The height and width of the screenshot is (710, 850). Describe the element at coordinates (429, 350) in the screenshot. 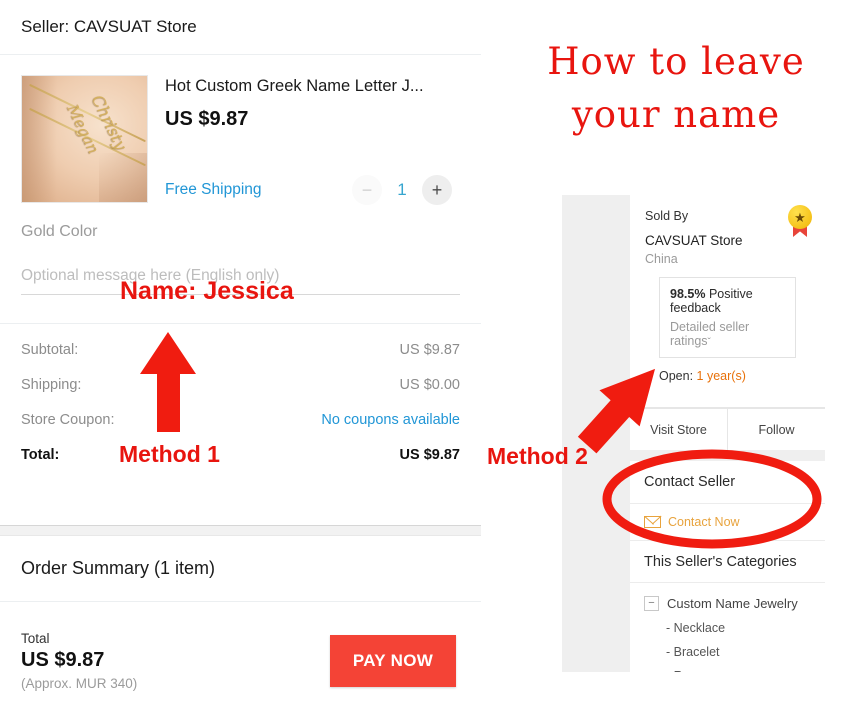

I see `total-value: US $9.87` at that location.